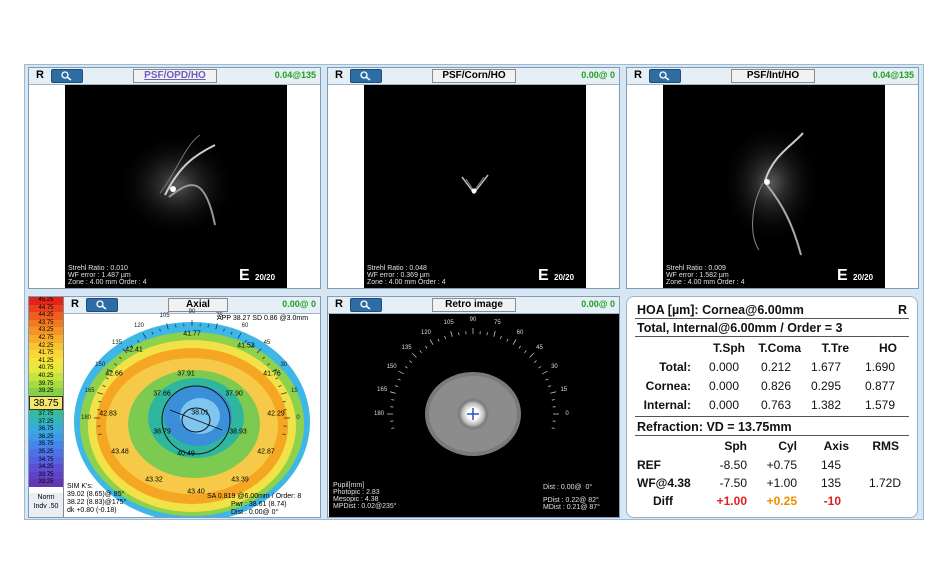 The height and width of the screenshot is (578, 948). Describe the element at coordinates (192, 312) in the screenshot. I see `degree-label: 90` at that location.